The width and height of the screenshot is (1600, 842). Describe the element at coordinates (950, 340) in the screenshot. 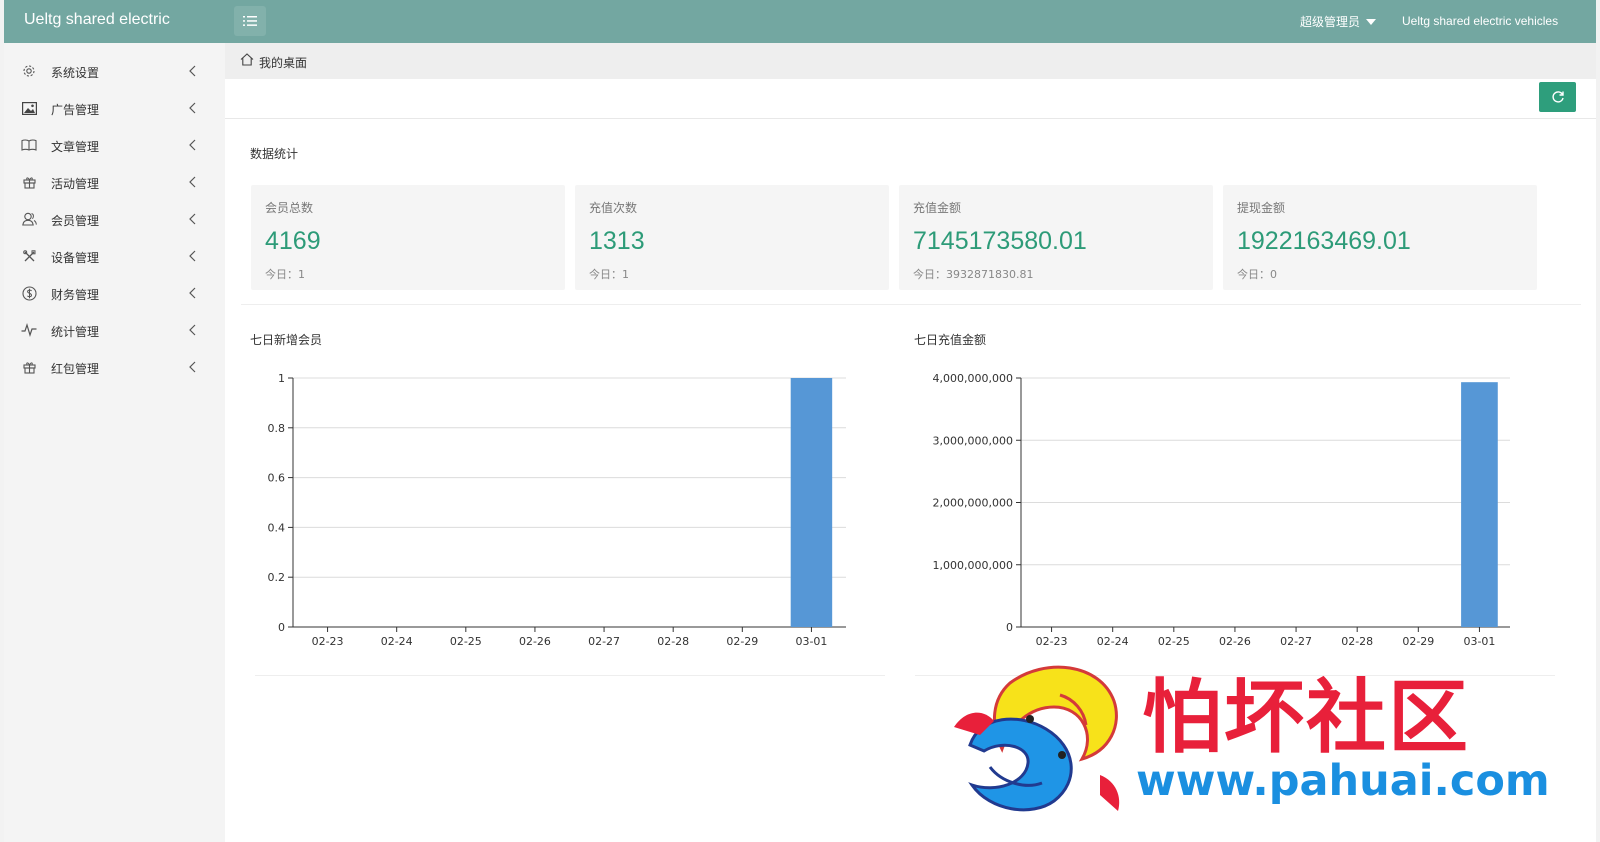

I see `chart-title-recharge-amount: 七日充值金额` at that location.